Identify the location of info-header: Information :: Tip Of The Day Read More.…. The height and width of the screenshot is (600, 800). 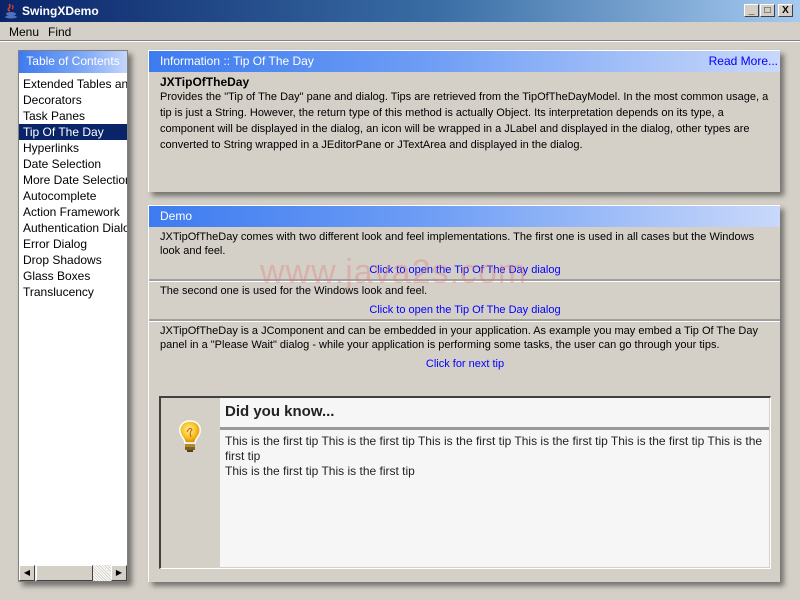
(464, 61).